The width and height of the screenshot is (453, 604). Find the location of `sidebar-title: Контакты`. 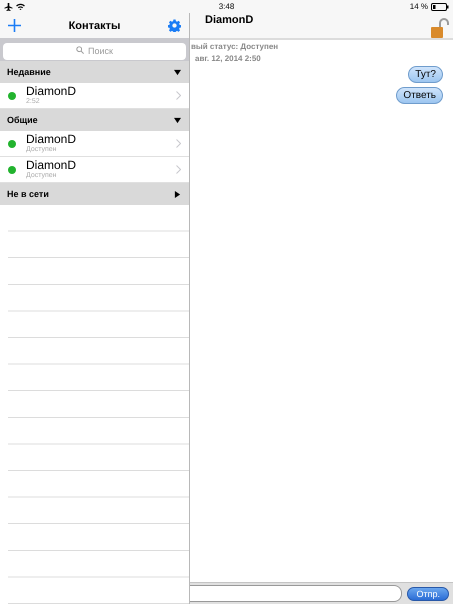

sidebar-title: Контакты is located at coordinates (94, 26).